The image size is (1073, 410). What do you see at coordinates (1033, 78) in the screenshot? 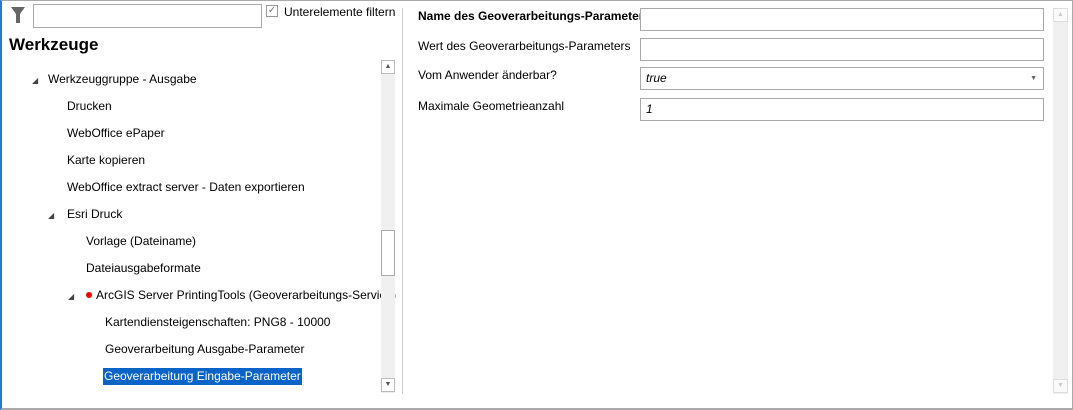
I see `chevron-down-icon: ▼` at bounding box center [1033, 78].